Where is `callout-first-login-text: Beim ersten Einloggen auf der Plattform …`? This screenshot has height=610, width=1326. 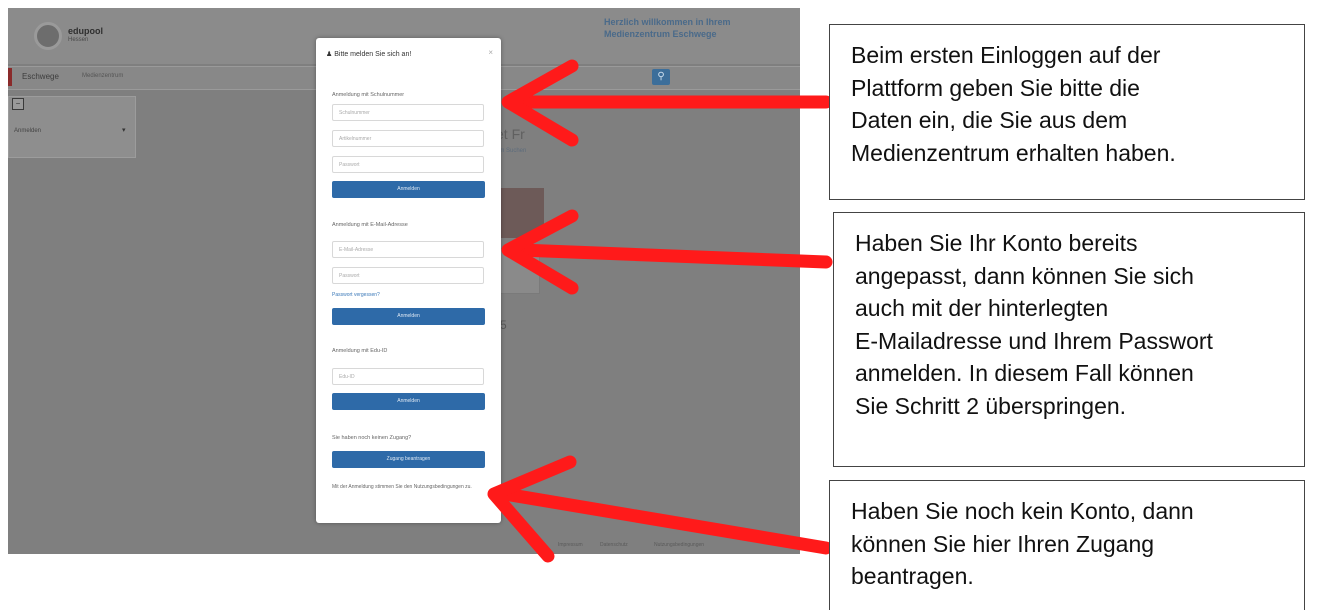
callout-first-login-text: Beim ersten Einloggen auf der Plattform … is located at coordinates (1013, 104).